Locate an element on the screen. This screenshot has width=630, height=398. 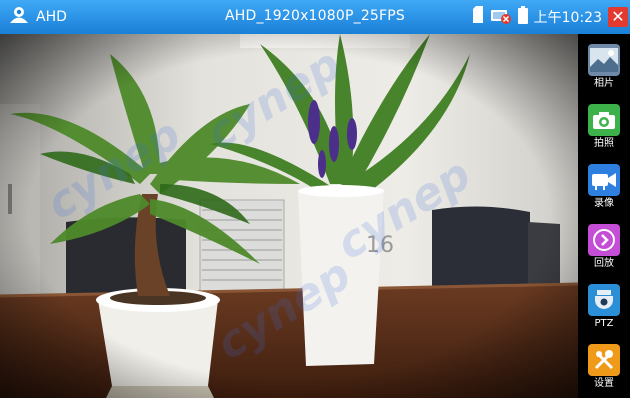
status-bar: AHD AHD_1920x1080P_25FPS 上午10:23 ✕ is located at coordinates (315, 17).